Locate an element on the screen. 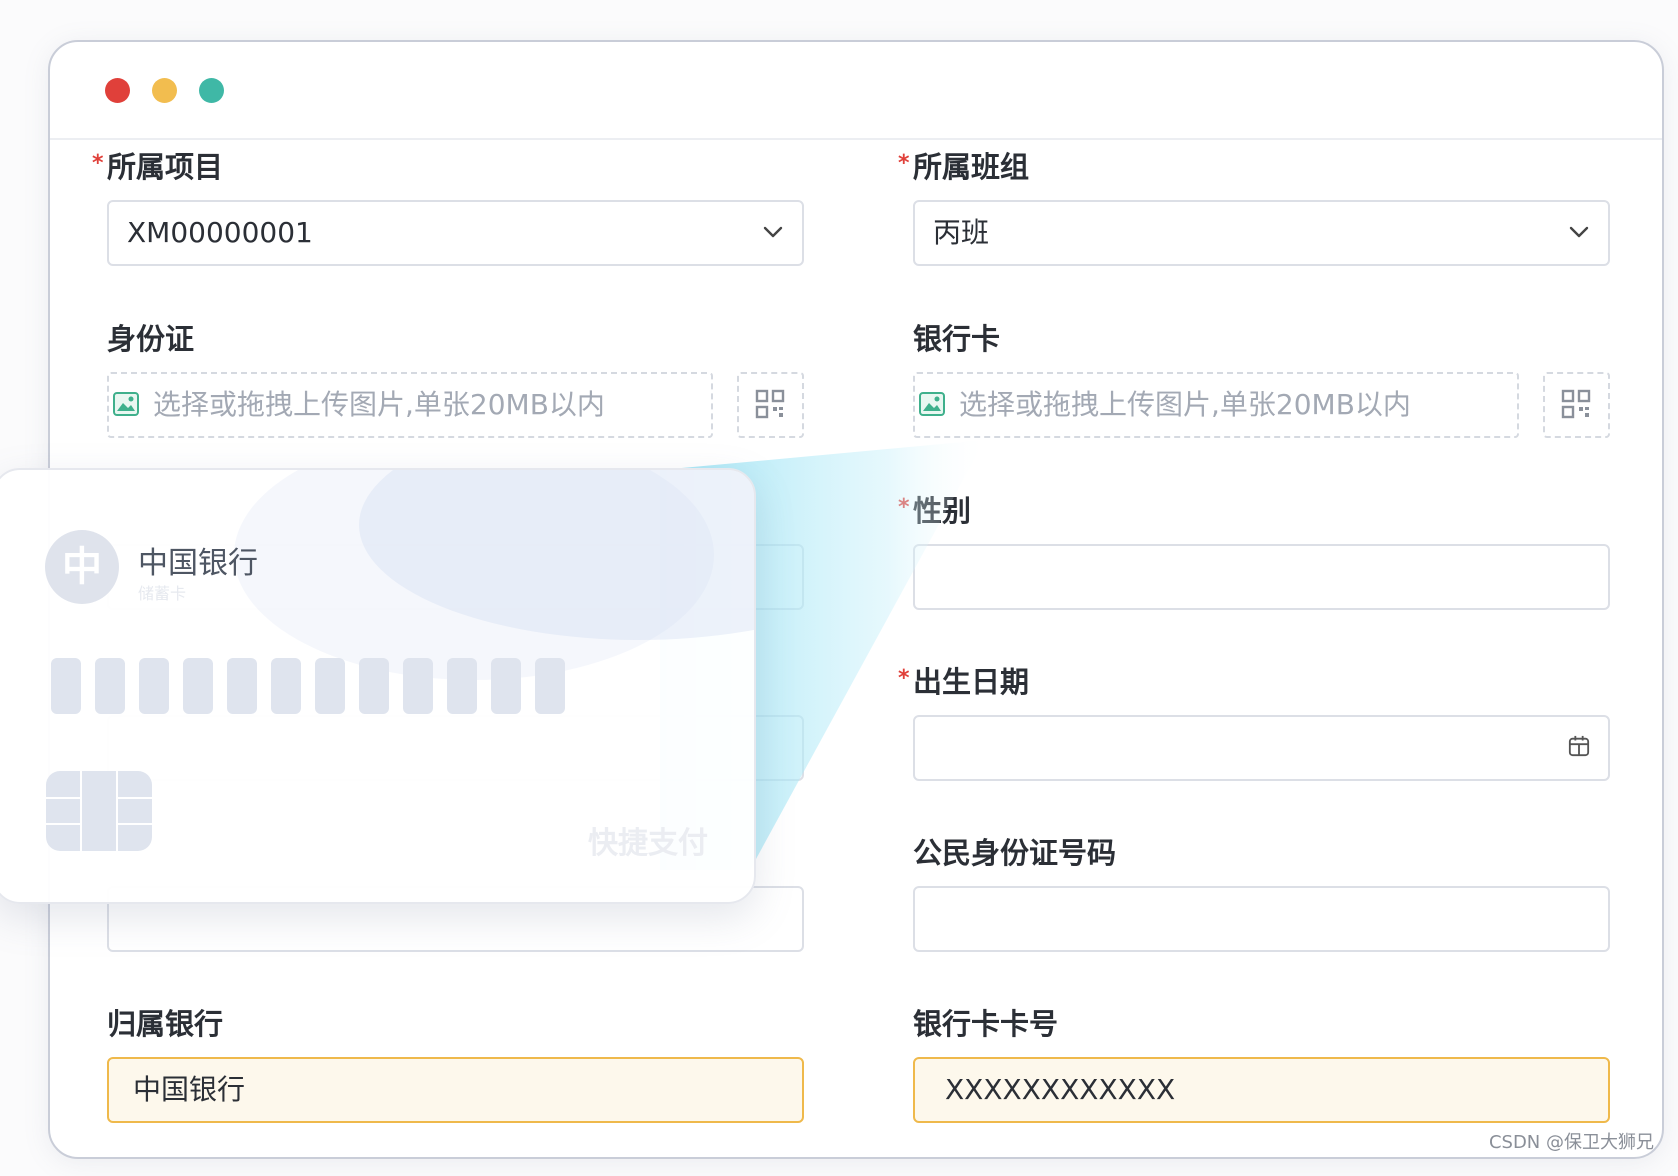 The image size is (1678, 1176). minimize-window-button is located at coordinates (164, 90).